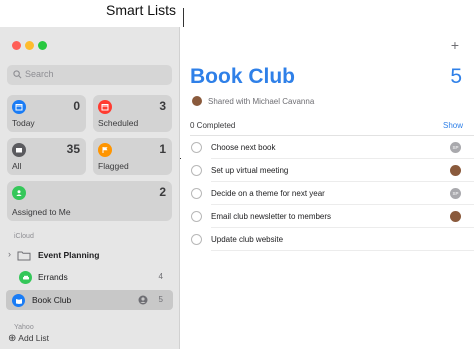  I want to click on smart-list-scheduled: 3 Scheduled, so click(132, 113).